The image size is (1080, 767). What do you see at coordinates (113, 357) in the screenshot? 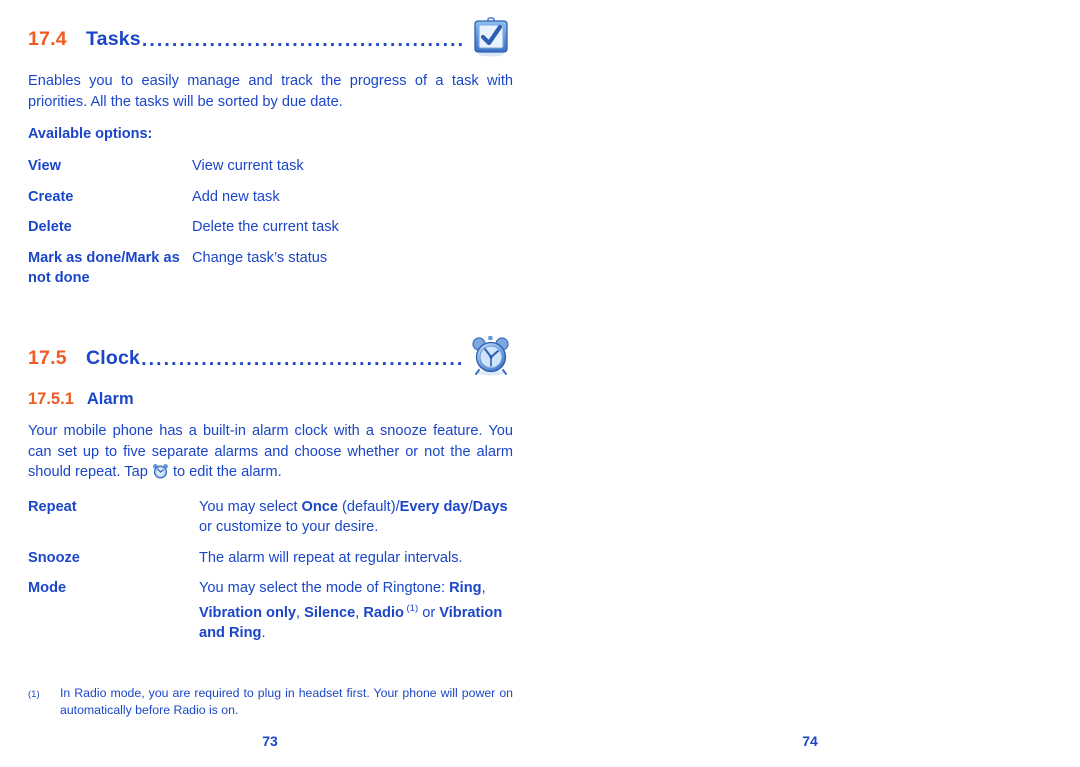
I see `section-title-clock: Clock` at bounding box center [113, 357].